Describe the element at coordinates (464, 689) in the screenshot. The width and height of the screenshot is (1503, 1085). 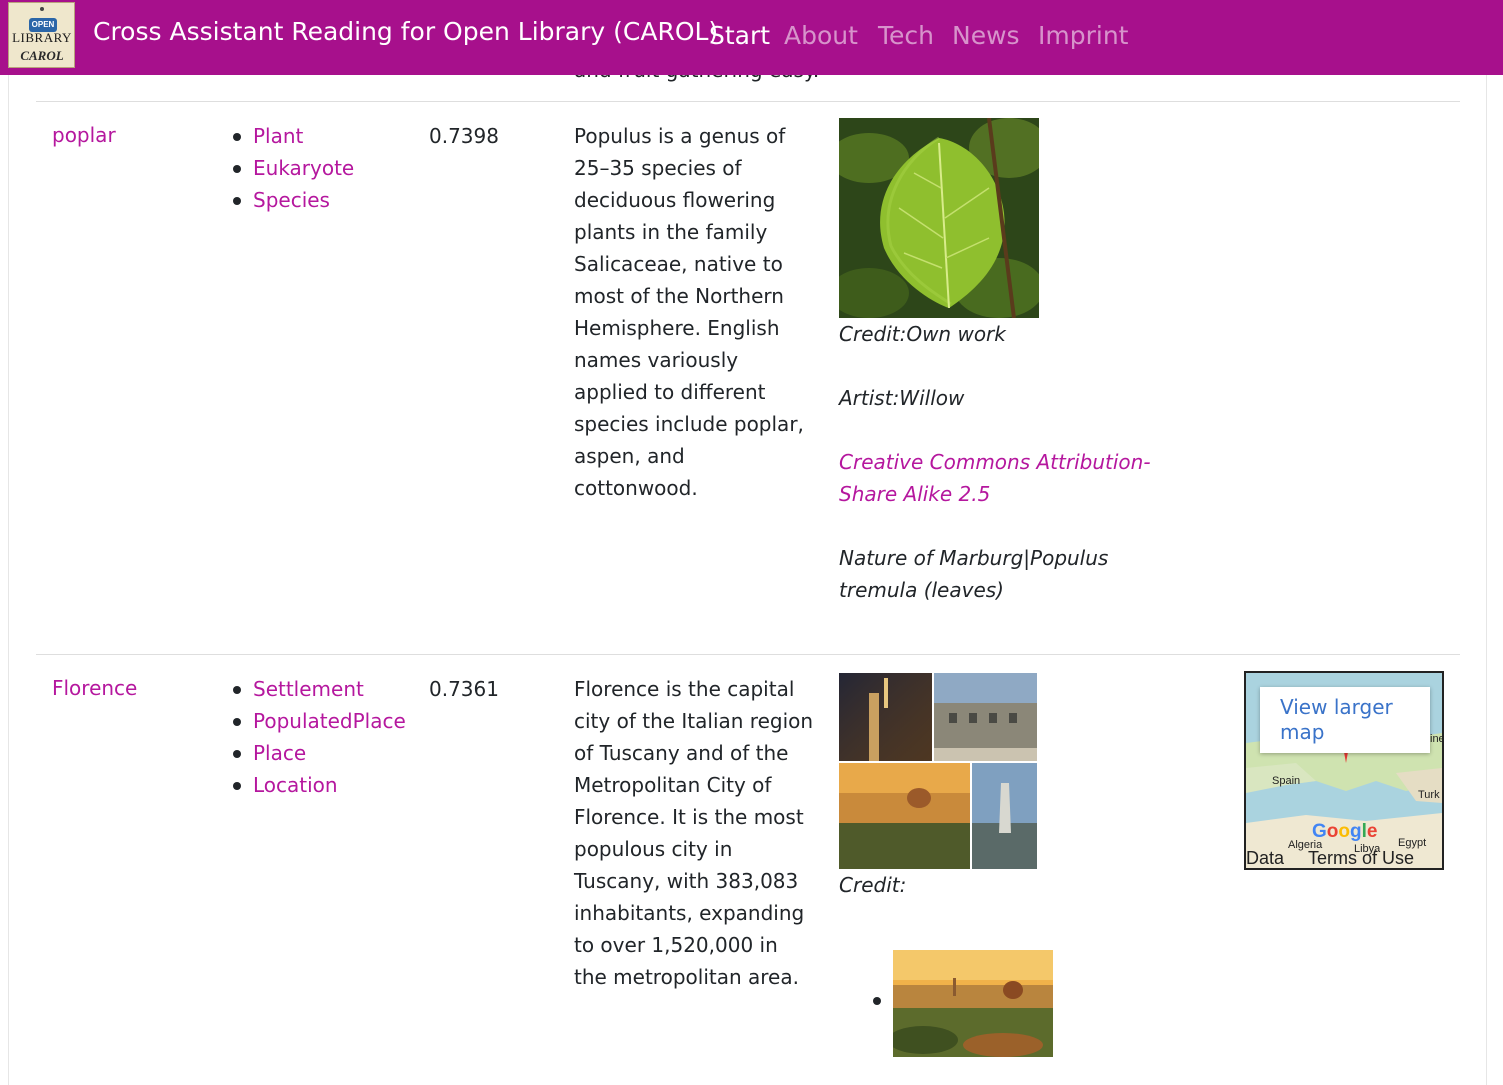
I see `score-value: 0.7361` at that location.